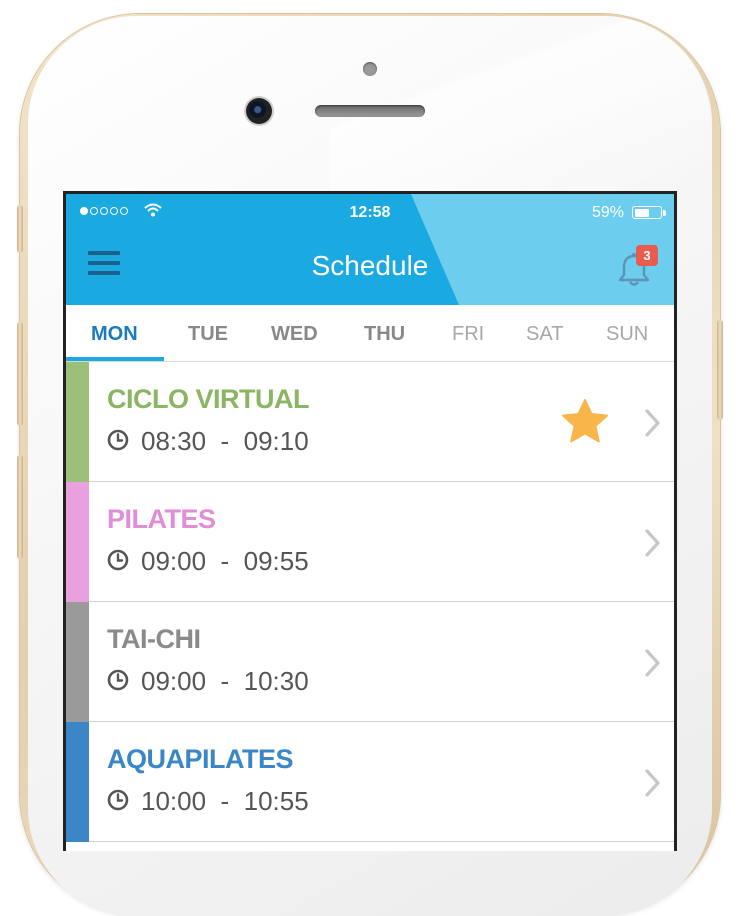  I want to click on class-row: TAI-CHI 09:00 - 10:30, so click(370, 662).